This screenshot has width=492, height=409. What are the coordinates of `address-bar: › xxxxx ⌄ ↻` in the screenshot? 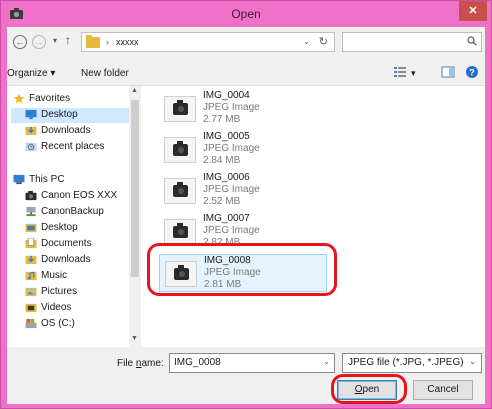 It's located at (208, 42).